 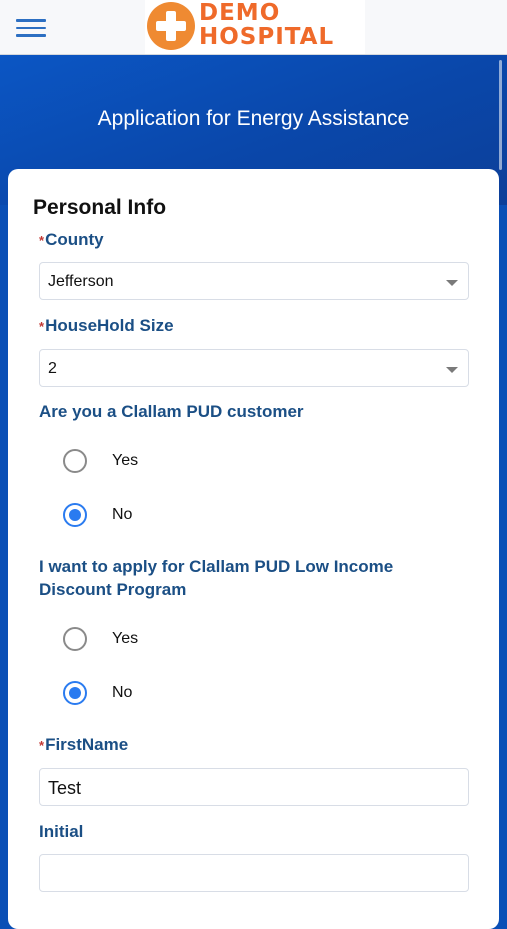 What do you see at coordinates (254, 873) in the screenshot?
I see `initial-input` at bounding box center [254, 873].